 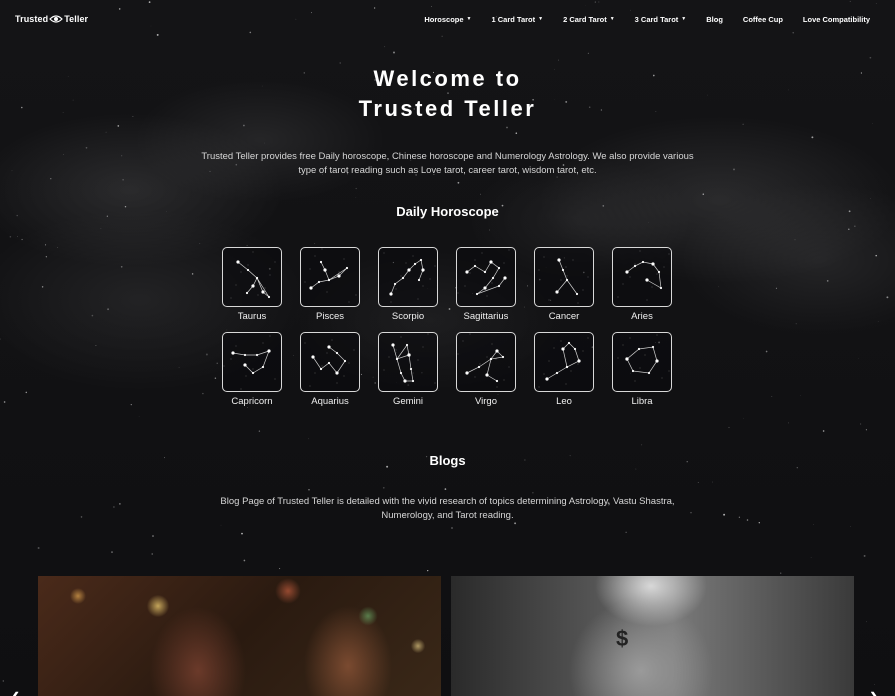 I want to click on logo-text-right: Teller, so click(x=76, y=19).